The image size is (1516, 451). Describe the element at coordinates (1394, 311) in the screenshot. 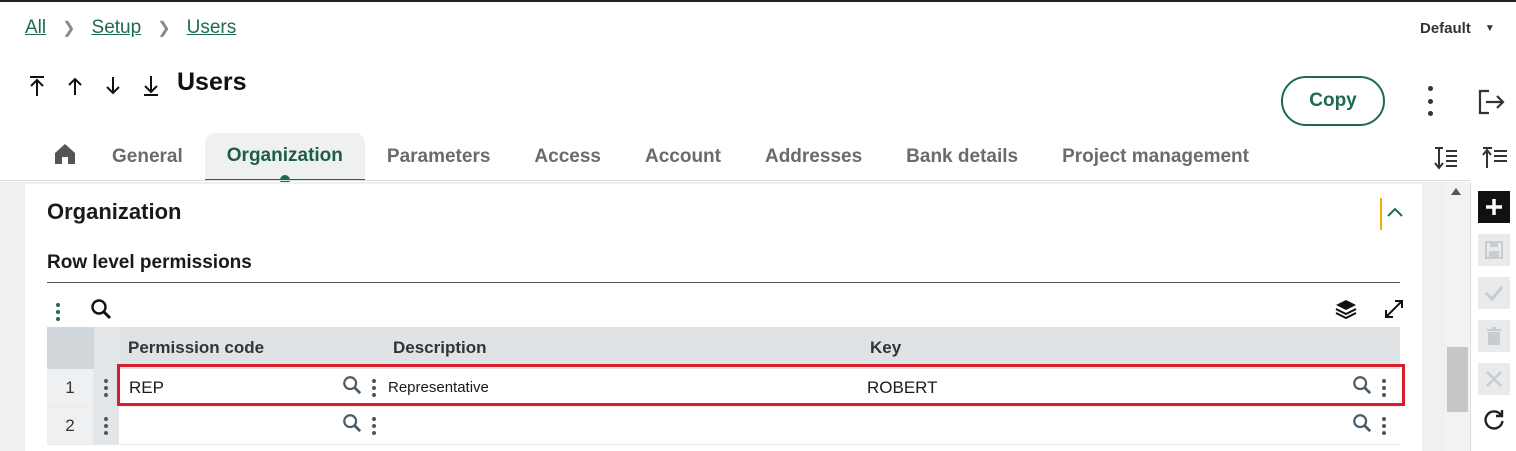

I see `expand-icon` at that location.